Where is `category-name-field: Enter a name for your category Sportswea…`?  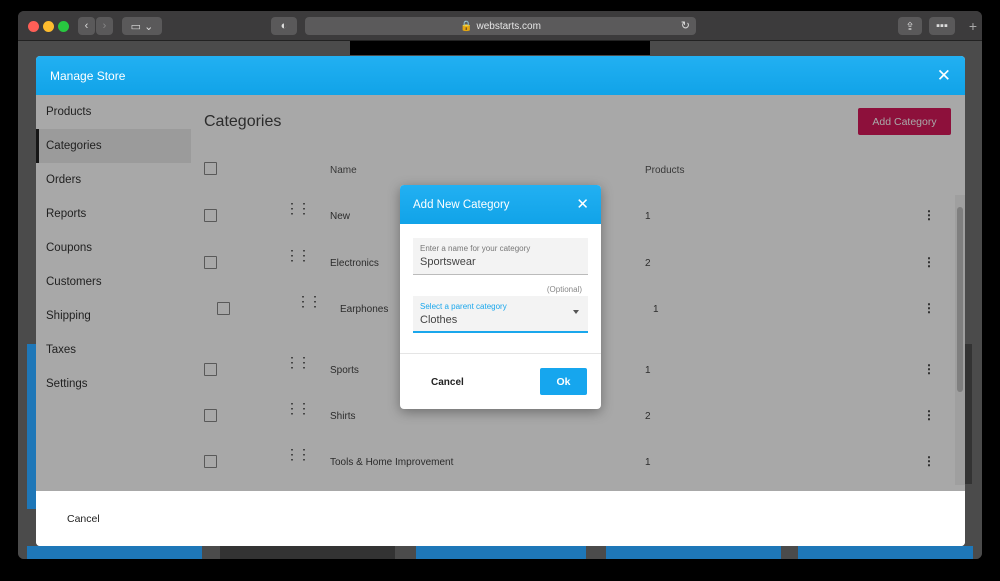
category-name-field: Enter a name for your category Sportswea… is located at coordinates (500, 256).